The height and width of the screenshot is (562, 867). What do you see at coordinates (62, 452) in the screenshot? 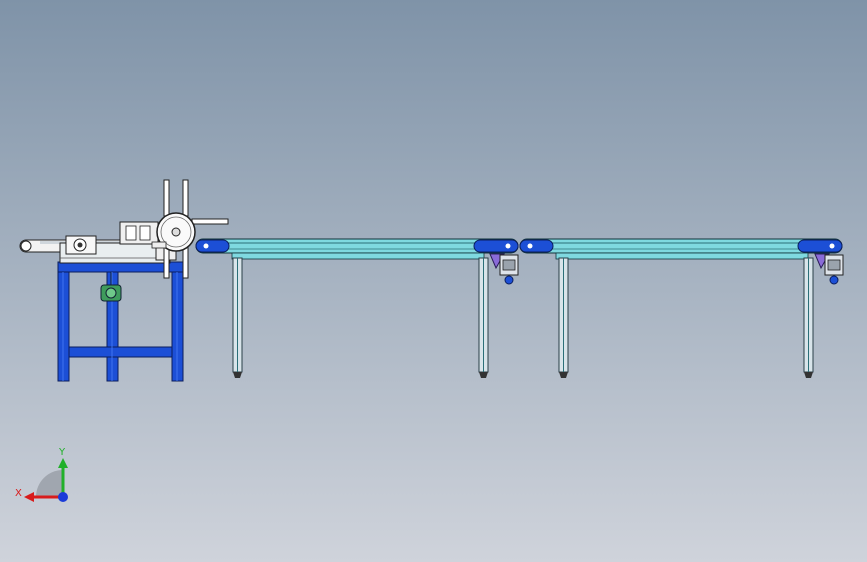
I see `y-axis-label: Y` at bounding box center [62, 452].